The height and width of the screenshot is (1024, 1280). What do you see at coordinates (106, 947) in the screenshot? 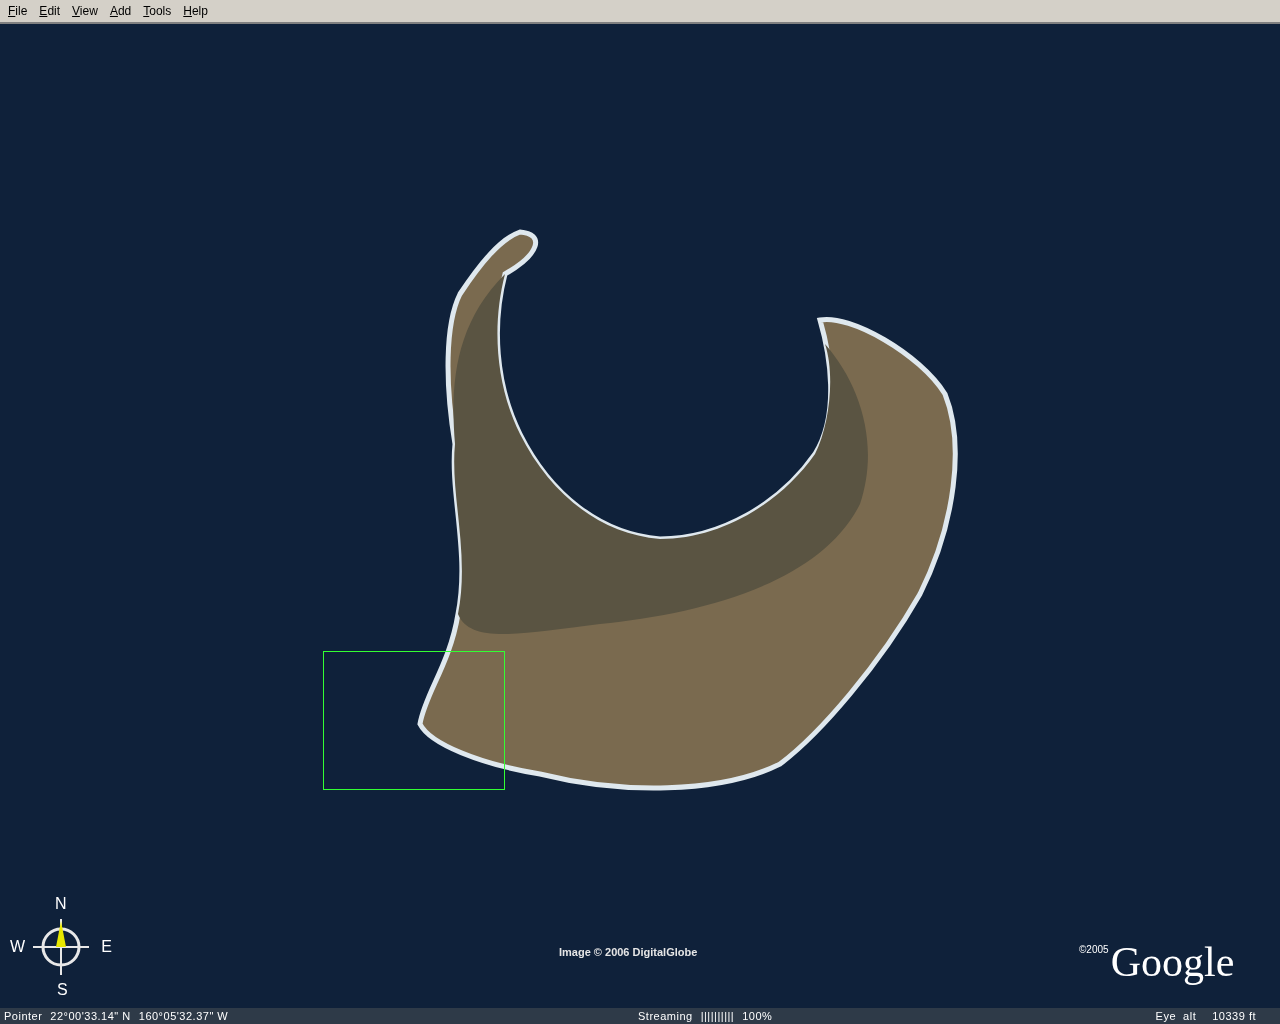
I see `compass-east-label: E` at bounding box center [106, 947].